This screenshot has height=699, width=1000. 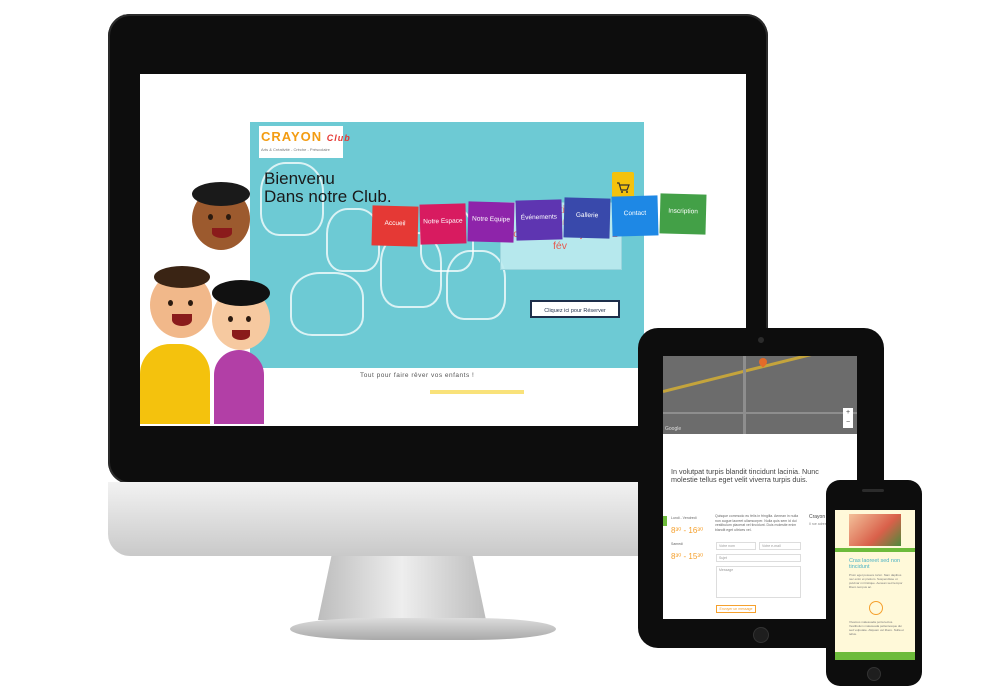 What do you see at coordinates (817, 517) in the screenshot?
I see `side-title: Crayon` at bounding box center [817, 517].